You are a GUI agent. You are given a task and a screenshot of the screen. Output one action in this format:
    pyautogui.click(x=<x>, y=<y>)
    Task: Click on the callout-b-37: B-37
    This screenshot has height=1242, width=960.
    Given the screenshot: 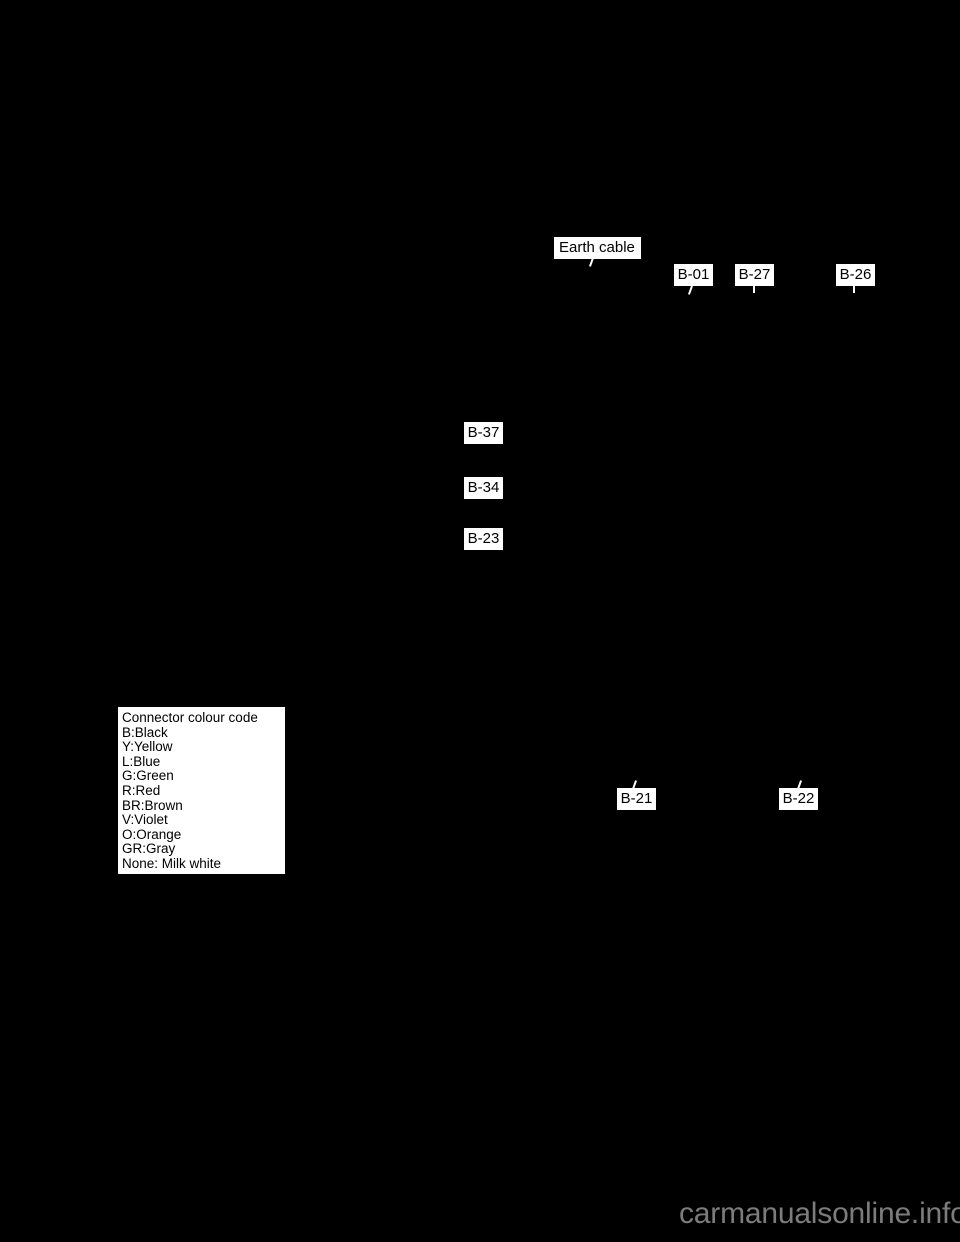 What is the action you would take?
    pyautogui.click(x=483, y=433)
    